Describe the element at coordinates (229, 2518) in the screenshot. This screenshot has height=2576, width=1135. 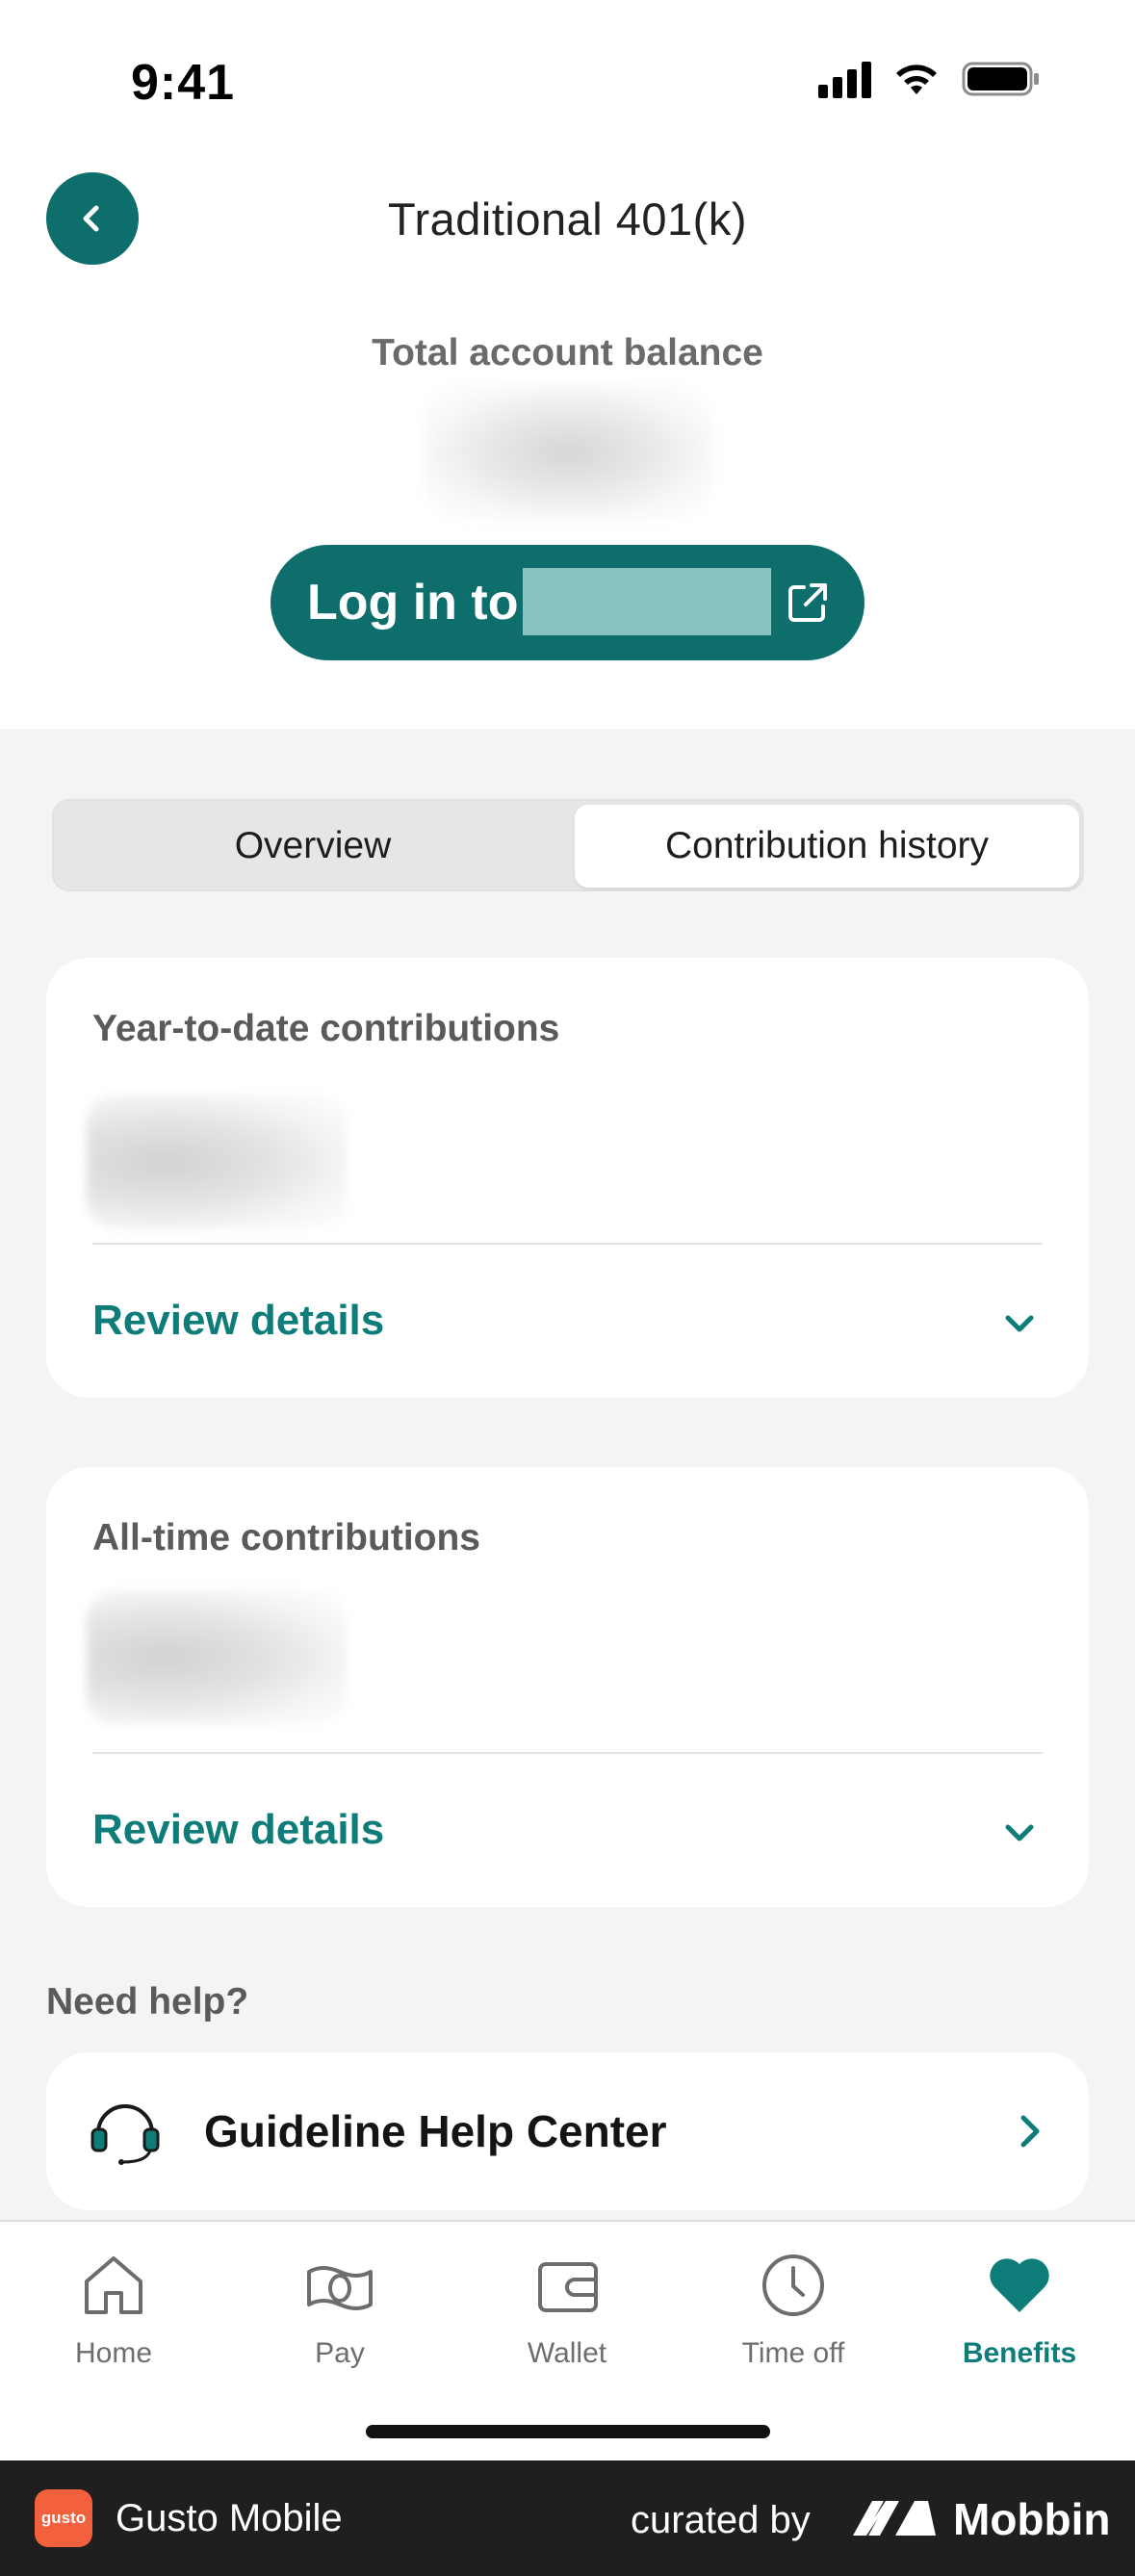
I see `footer-app-name: Gusto Mobile` at that location.